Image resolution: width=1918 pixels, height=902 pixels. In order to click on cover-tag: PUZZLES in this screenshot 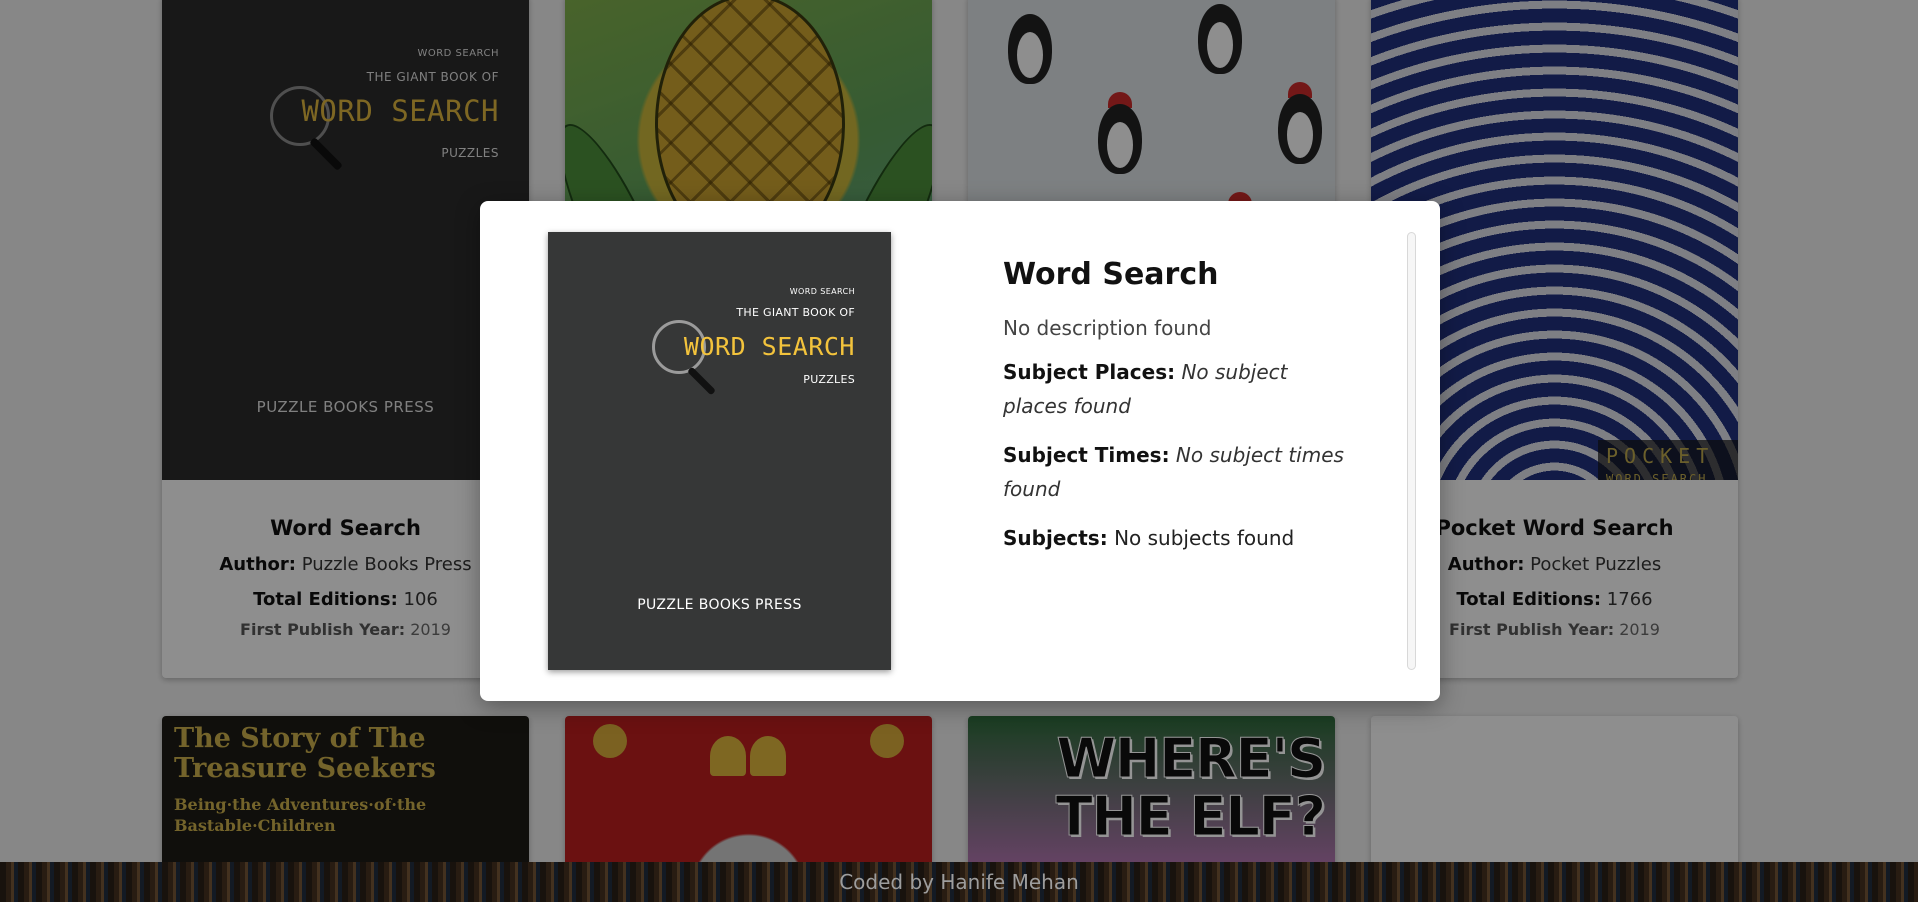, I will do `click(829, 379)`.